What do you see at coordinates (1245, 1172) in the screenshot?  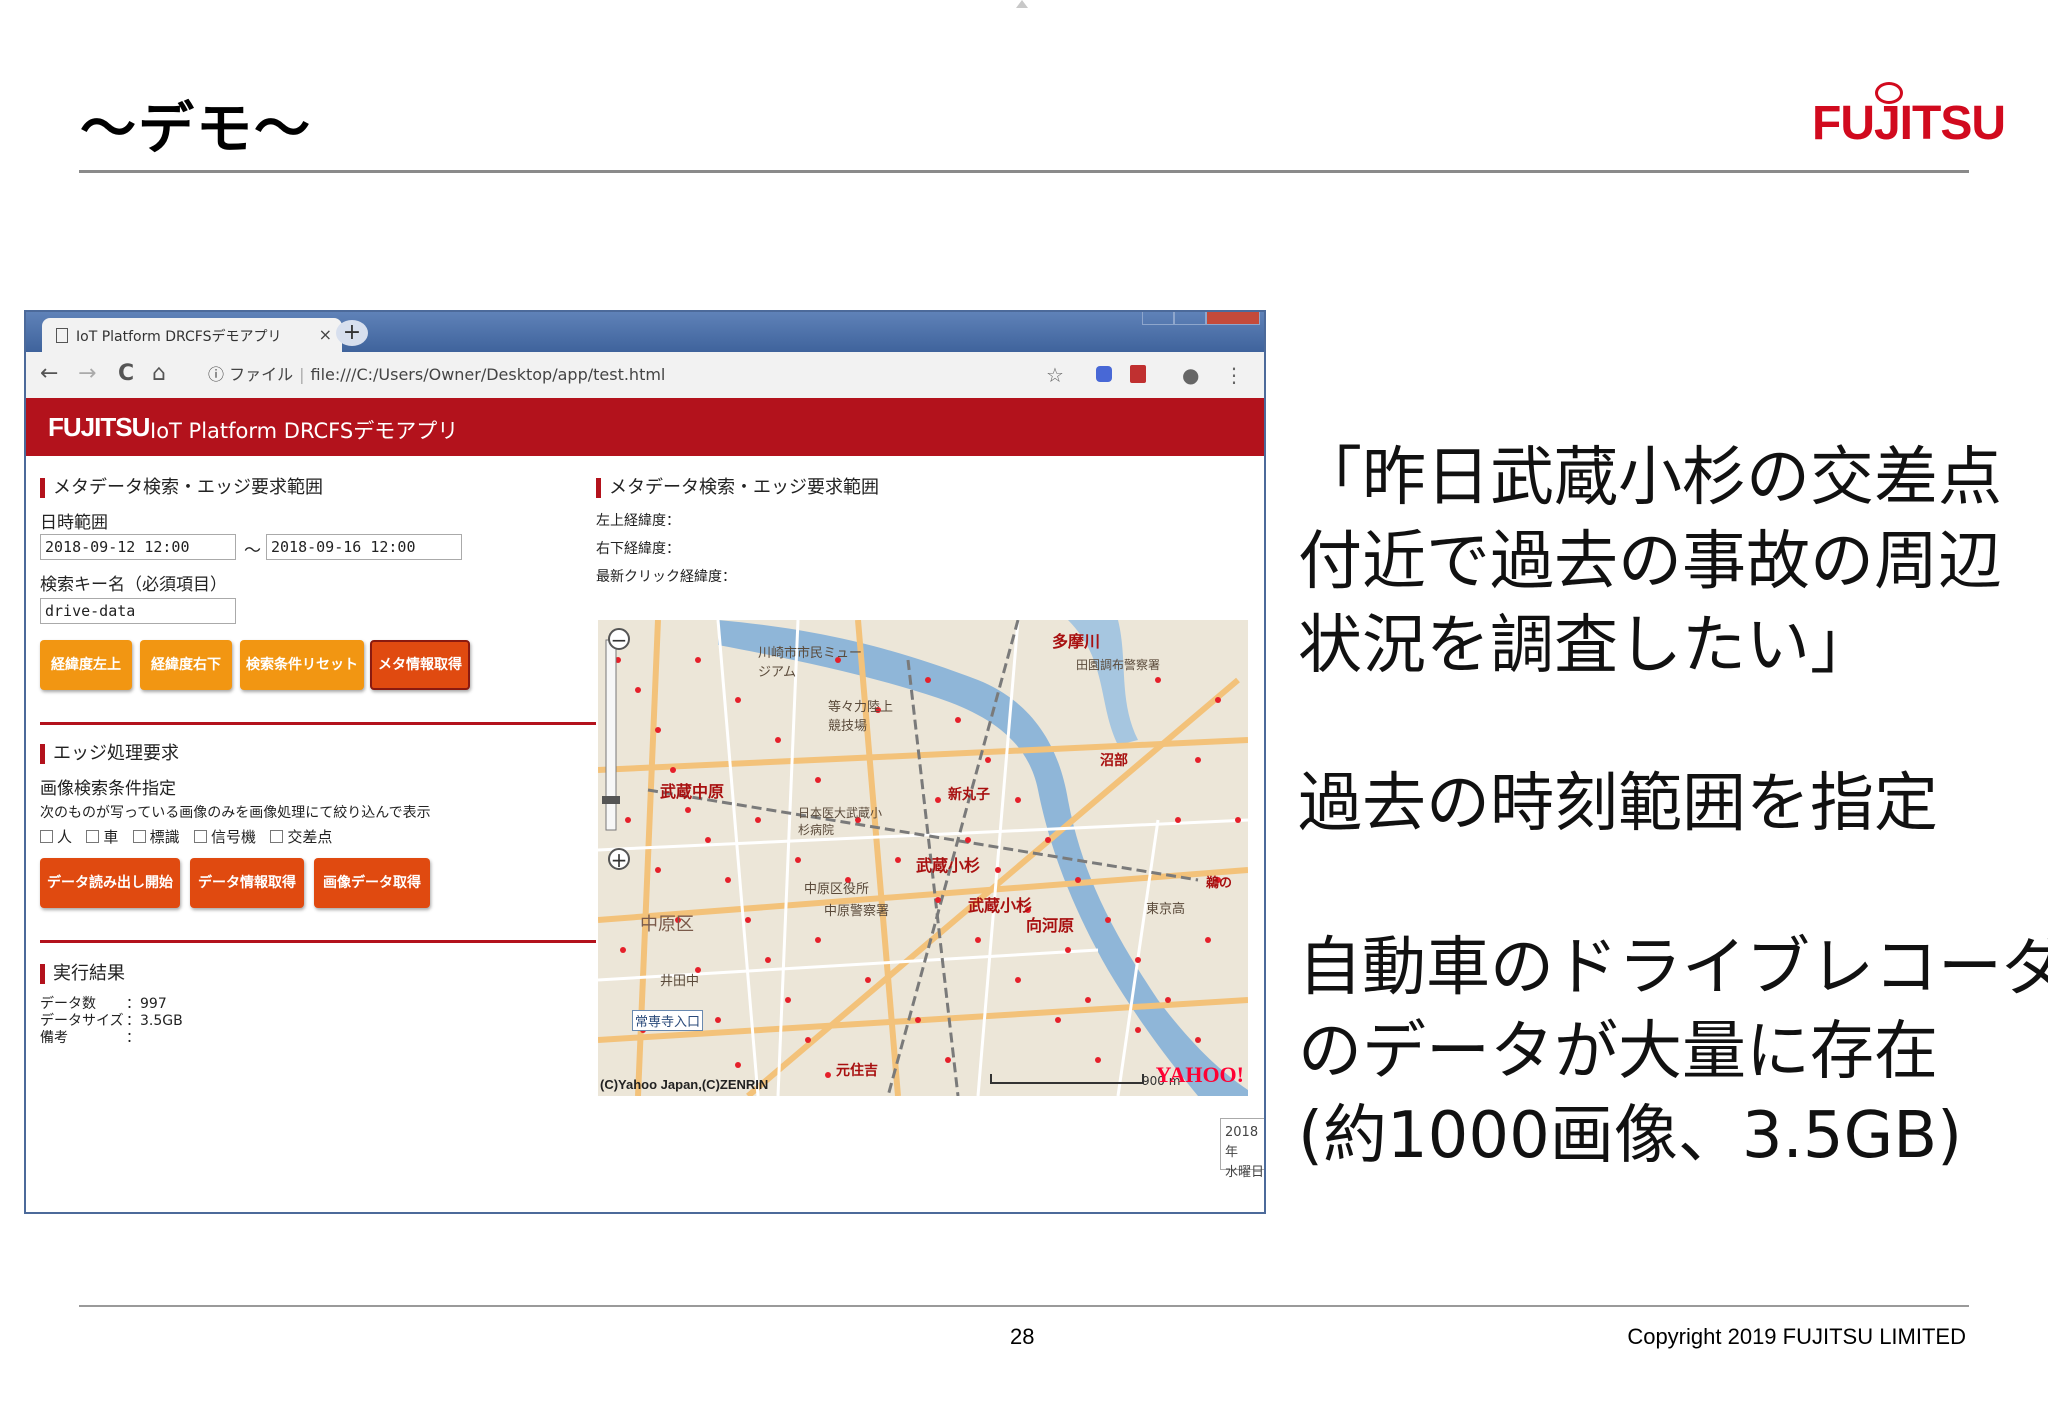 I see `tooltip-weekday: 水曜日` at bounding box center [1245, 1172].